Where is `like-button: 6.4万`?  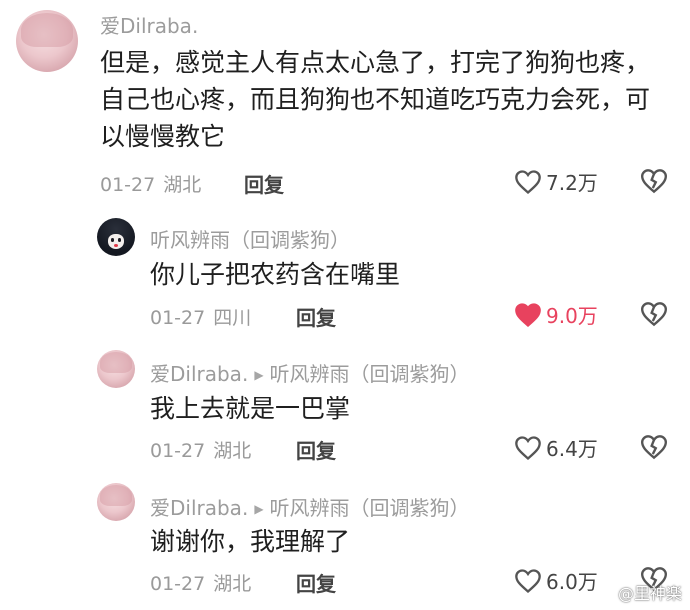 like-button: 6.4万 is located at coordinates (556, 447).